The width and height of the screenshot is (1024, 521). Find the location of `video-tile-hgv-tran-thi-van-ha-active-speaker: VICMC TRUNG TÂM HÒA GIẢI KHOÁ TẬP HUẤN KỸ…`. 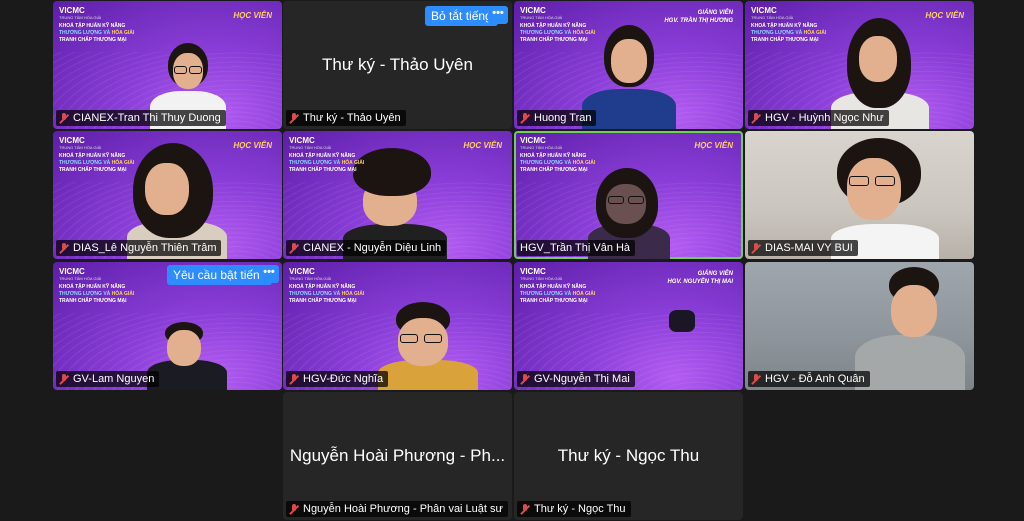

video-tile-hgv-tran-thi-van-ha-active-speaker: VICMC TRUNG TÂM HÒA GIẢI KHOÁ TẬP HUẤN KỸ… is located at coordinates (628, 195).